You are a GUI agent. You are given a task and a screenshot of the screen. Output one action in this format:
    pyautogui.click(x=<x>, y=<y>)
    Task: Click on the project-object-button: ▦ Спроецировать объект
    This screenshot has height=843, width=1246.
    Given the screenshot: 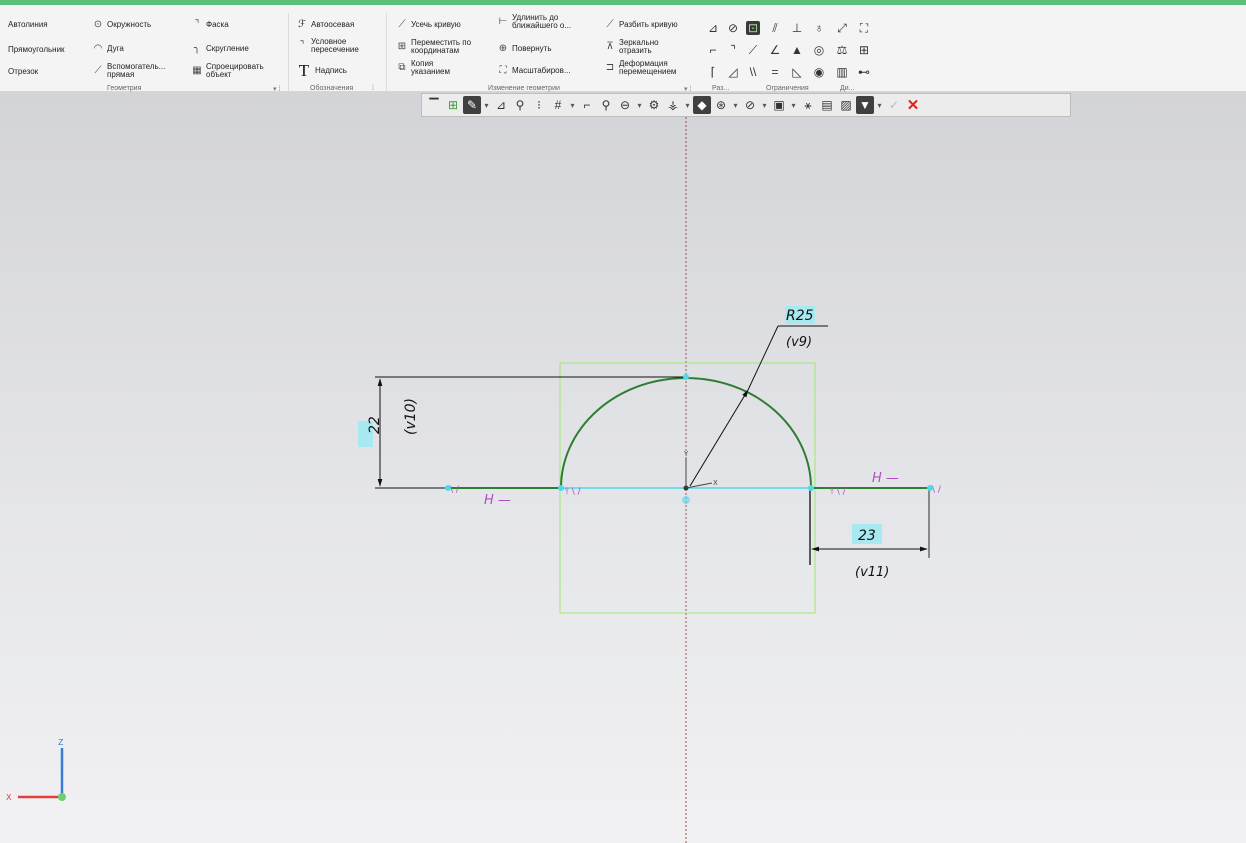 What is the action you would take?
    pyautogui.click(x=227, y=71)
    